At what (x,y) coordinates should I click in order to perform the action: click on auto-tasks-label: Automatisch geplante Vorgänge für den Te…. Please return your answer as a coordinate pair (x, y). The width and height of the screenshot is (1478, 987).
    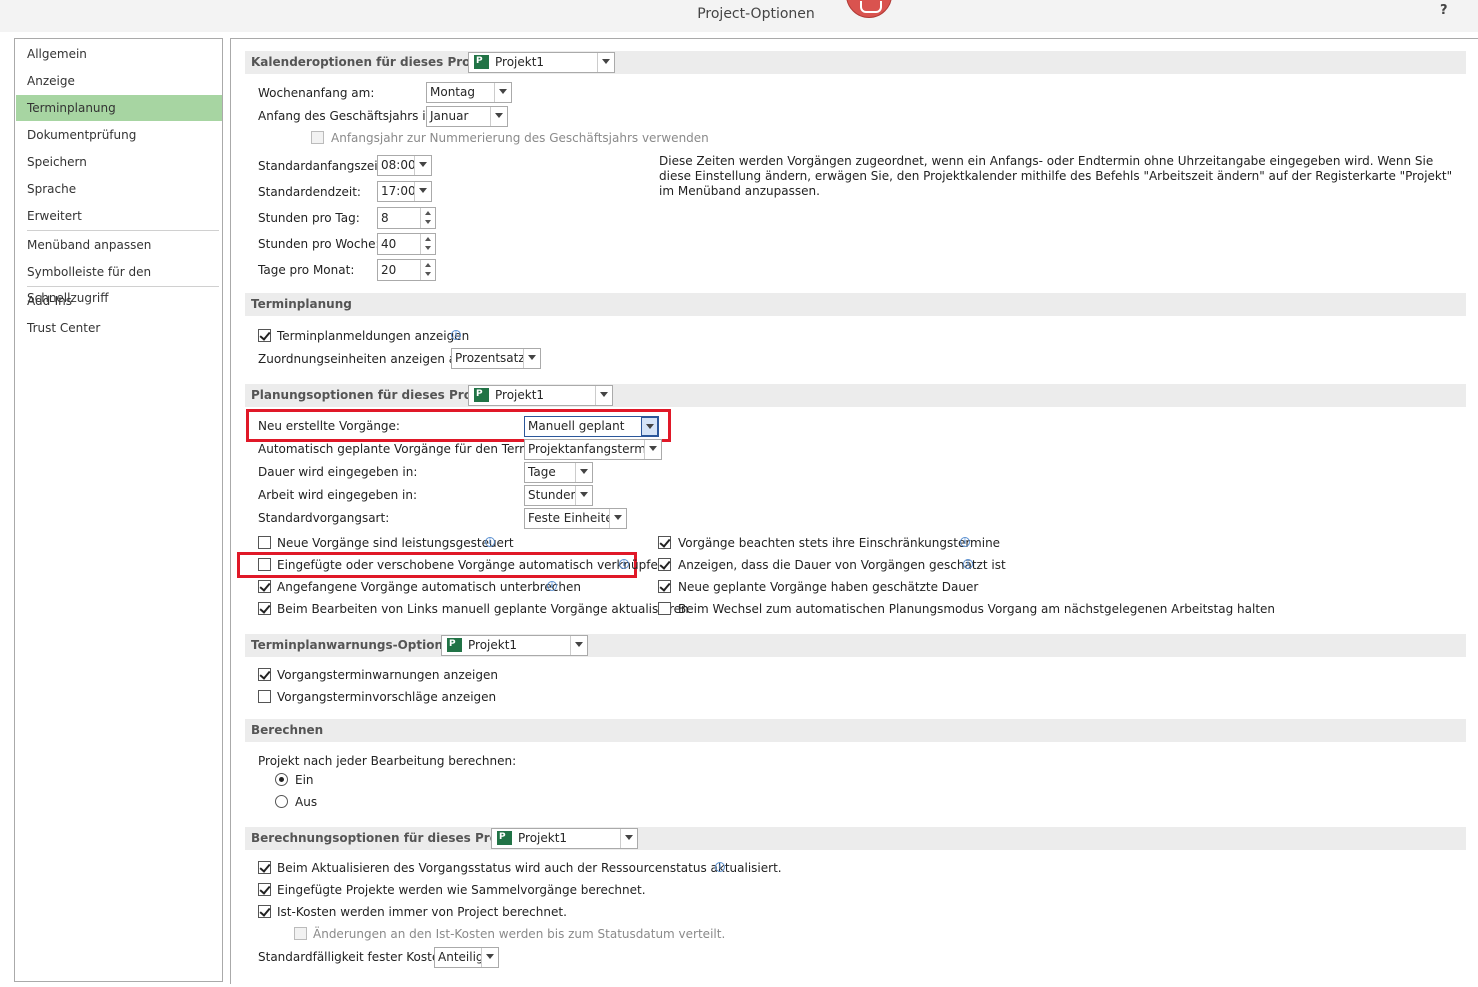
    Looking at the image, I should click on (402, 449).